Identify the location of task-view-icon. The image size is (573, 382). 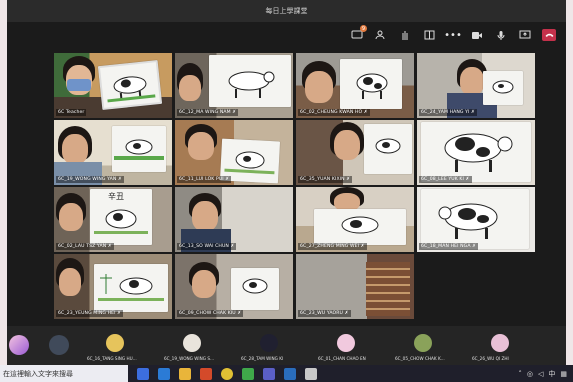
(143, 373).